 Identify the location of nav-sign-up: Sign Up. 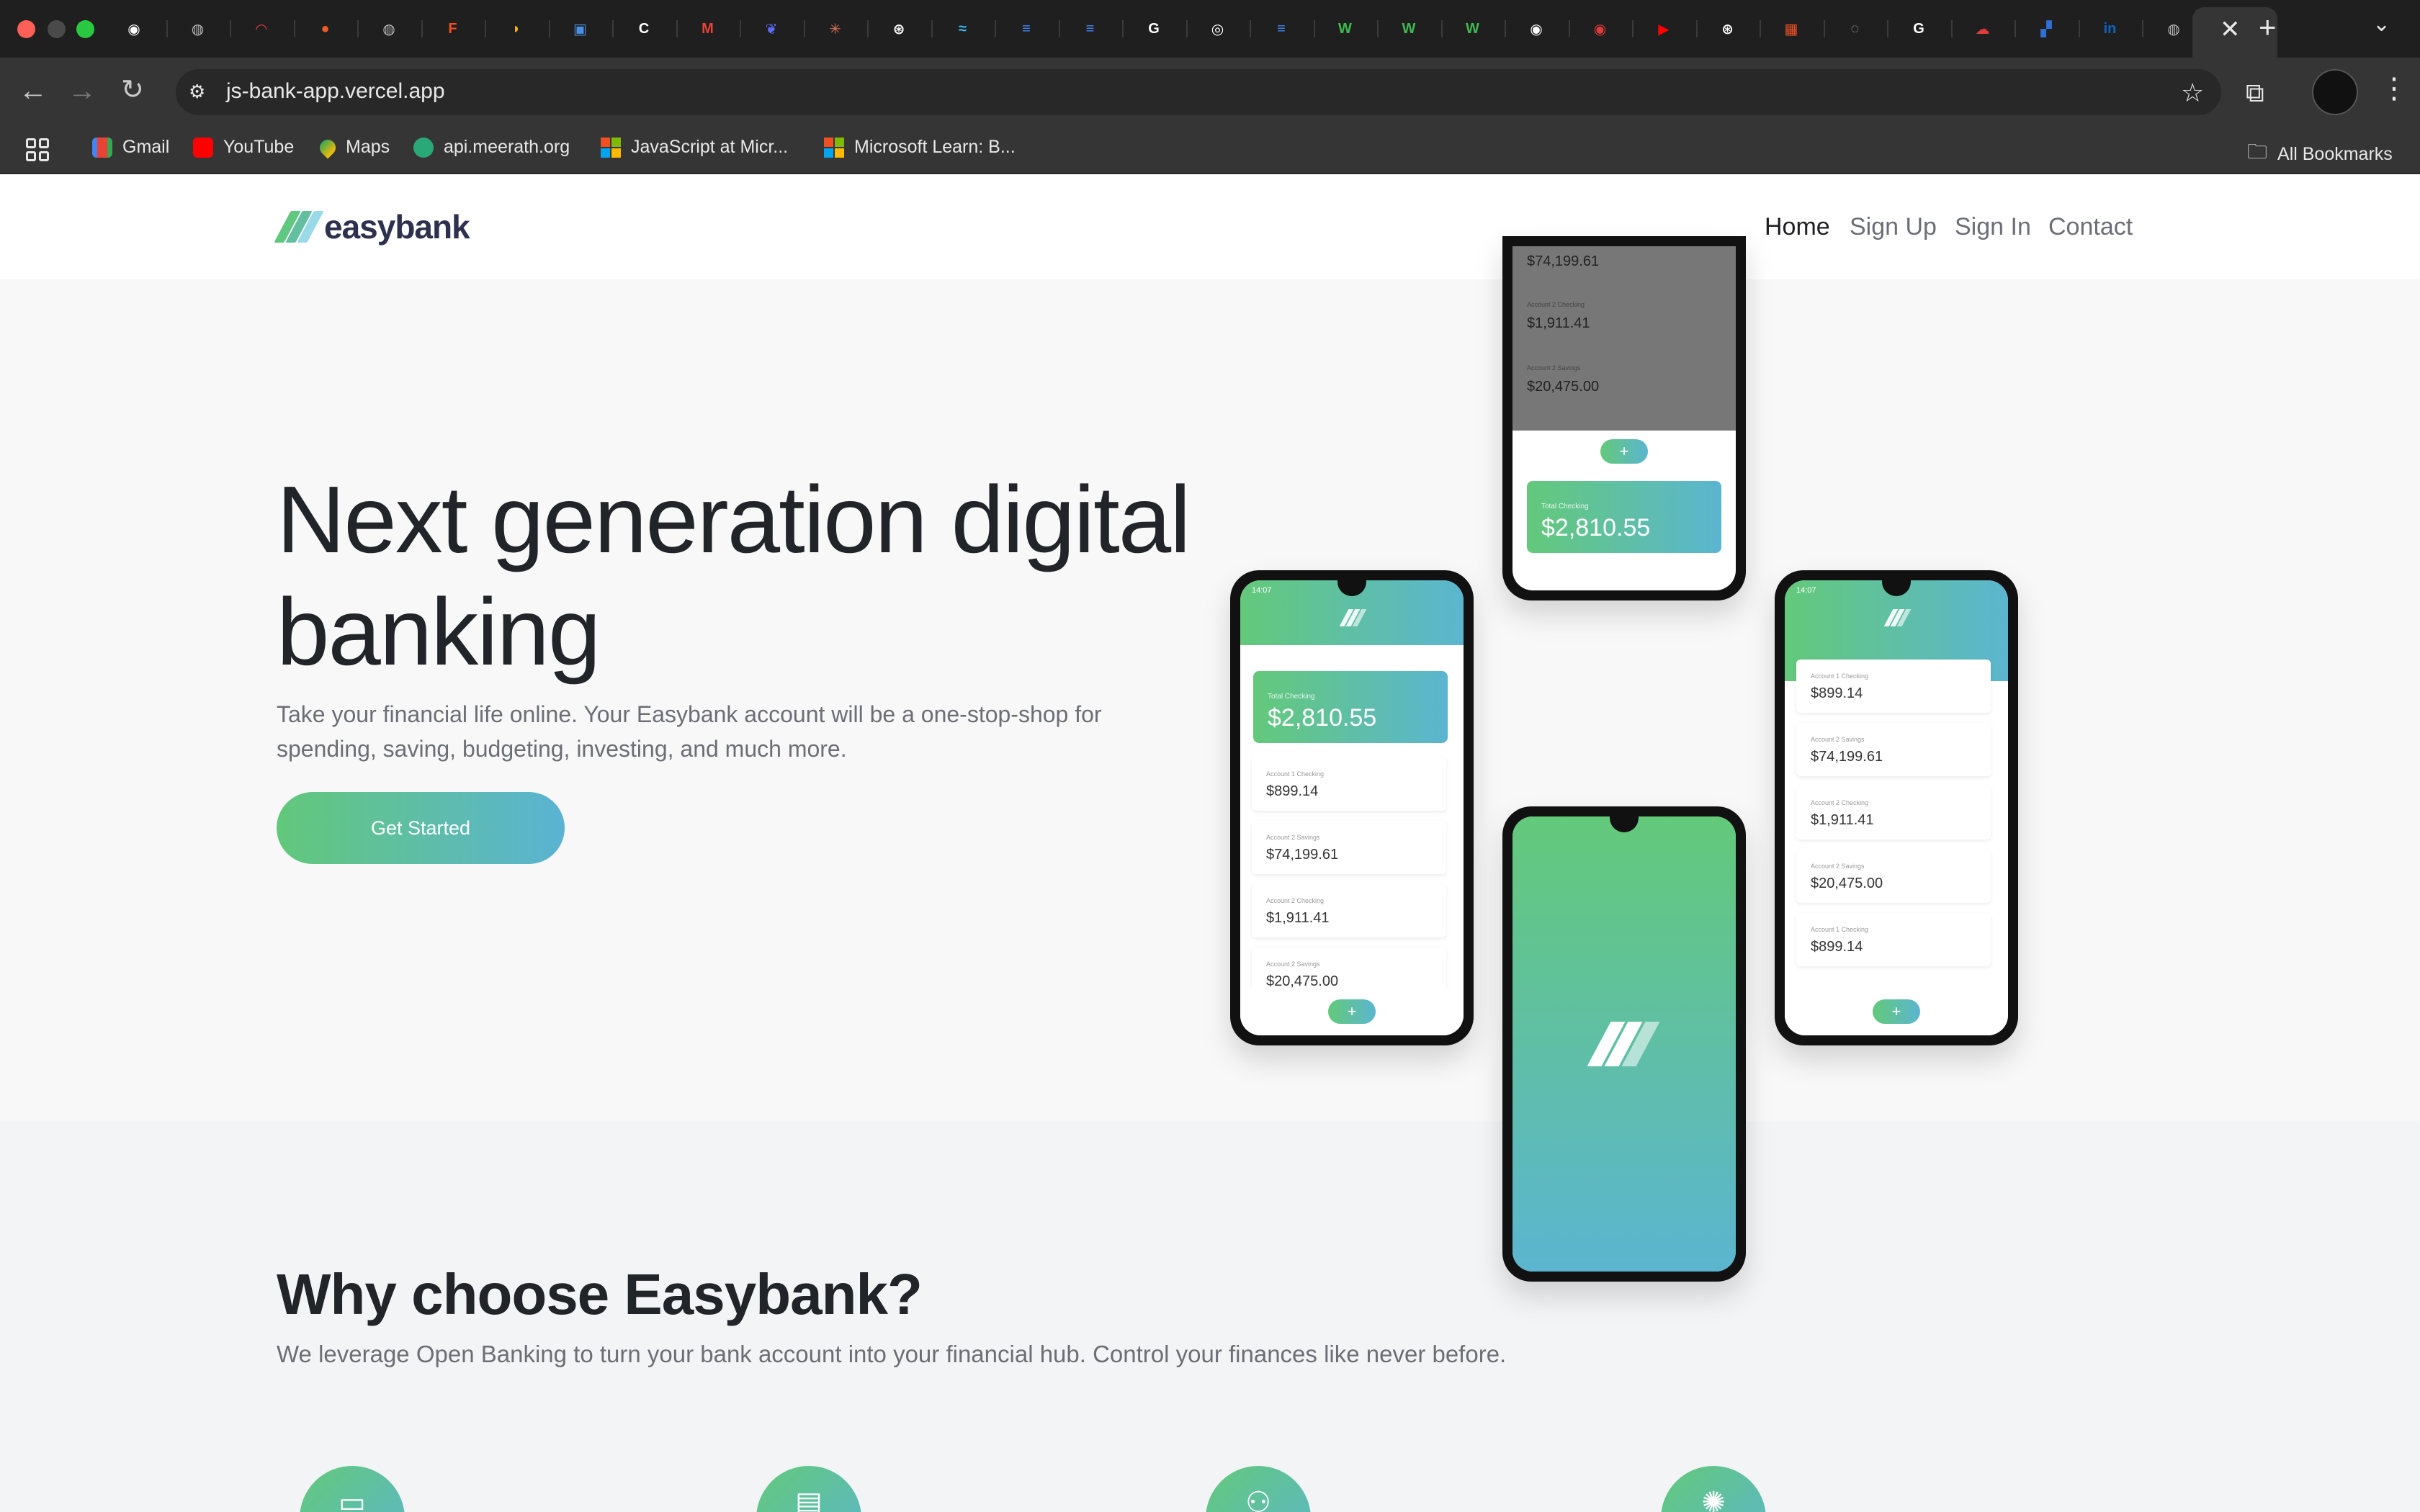
(1894, 227).